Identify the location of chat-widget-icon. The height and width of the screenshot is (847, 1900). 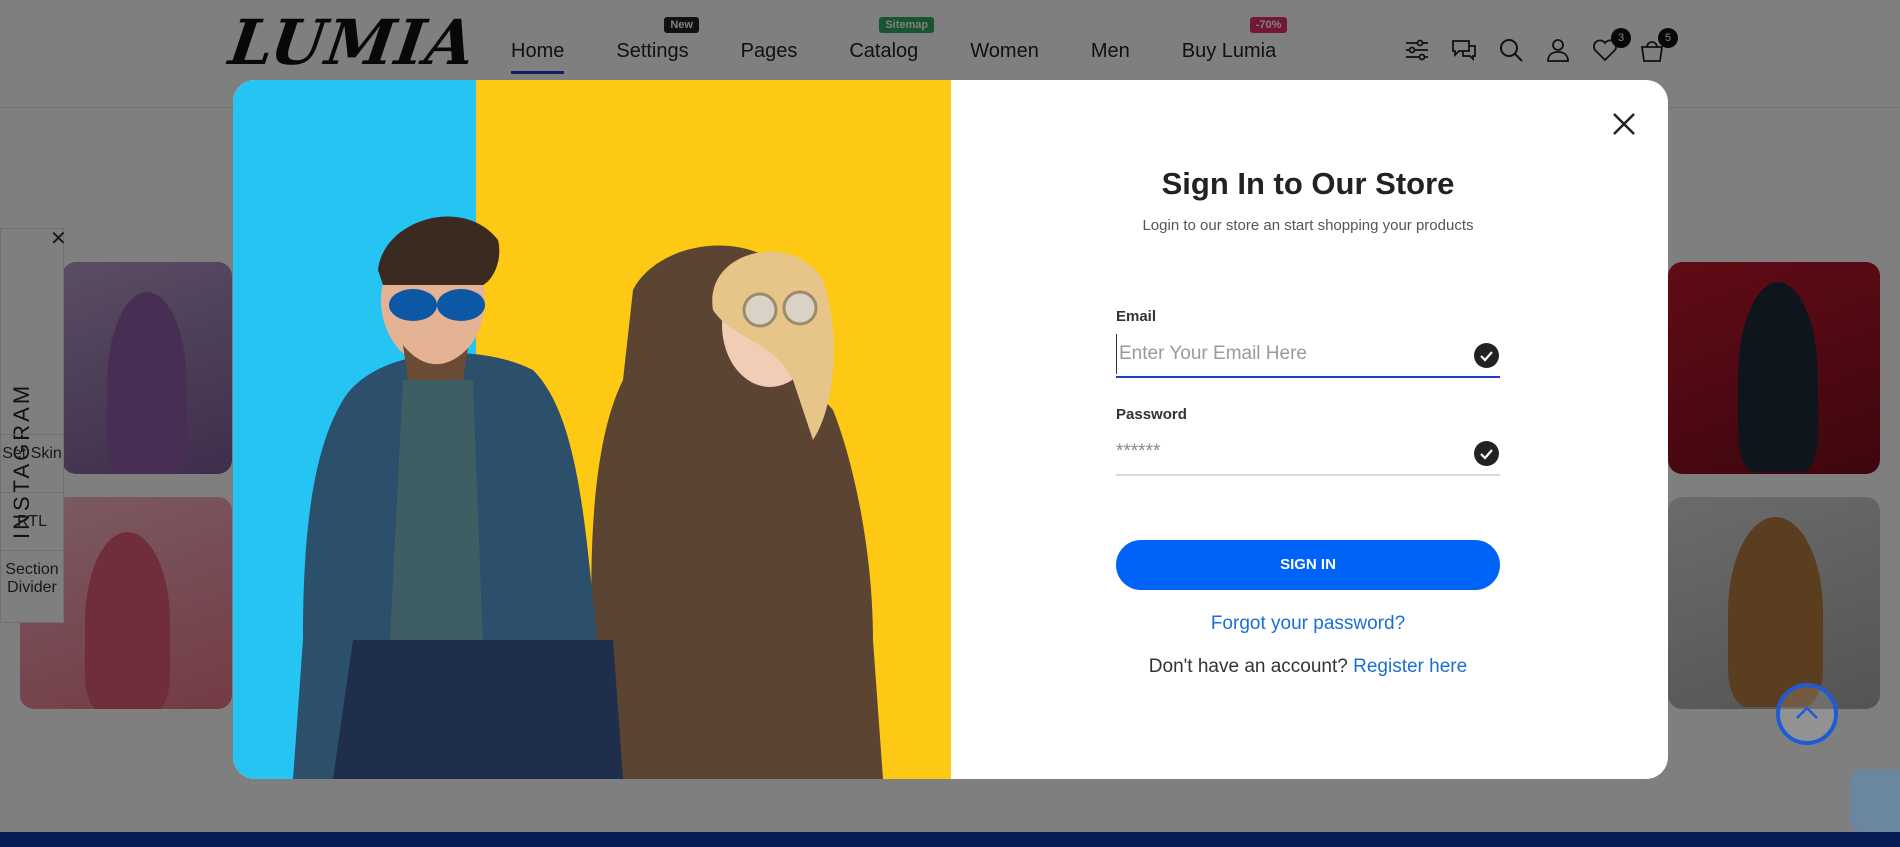
(1875, 801).